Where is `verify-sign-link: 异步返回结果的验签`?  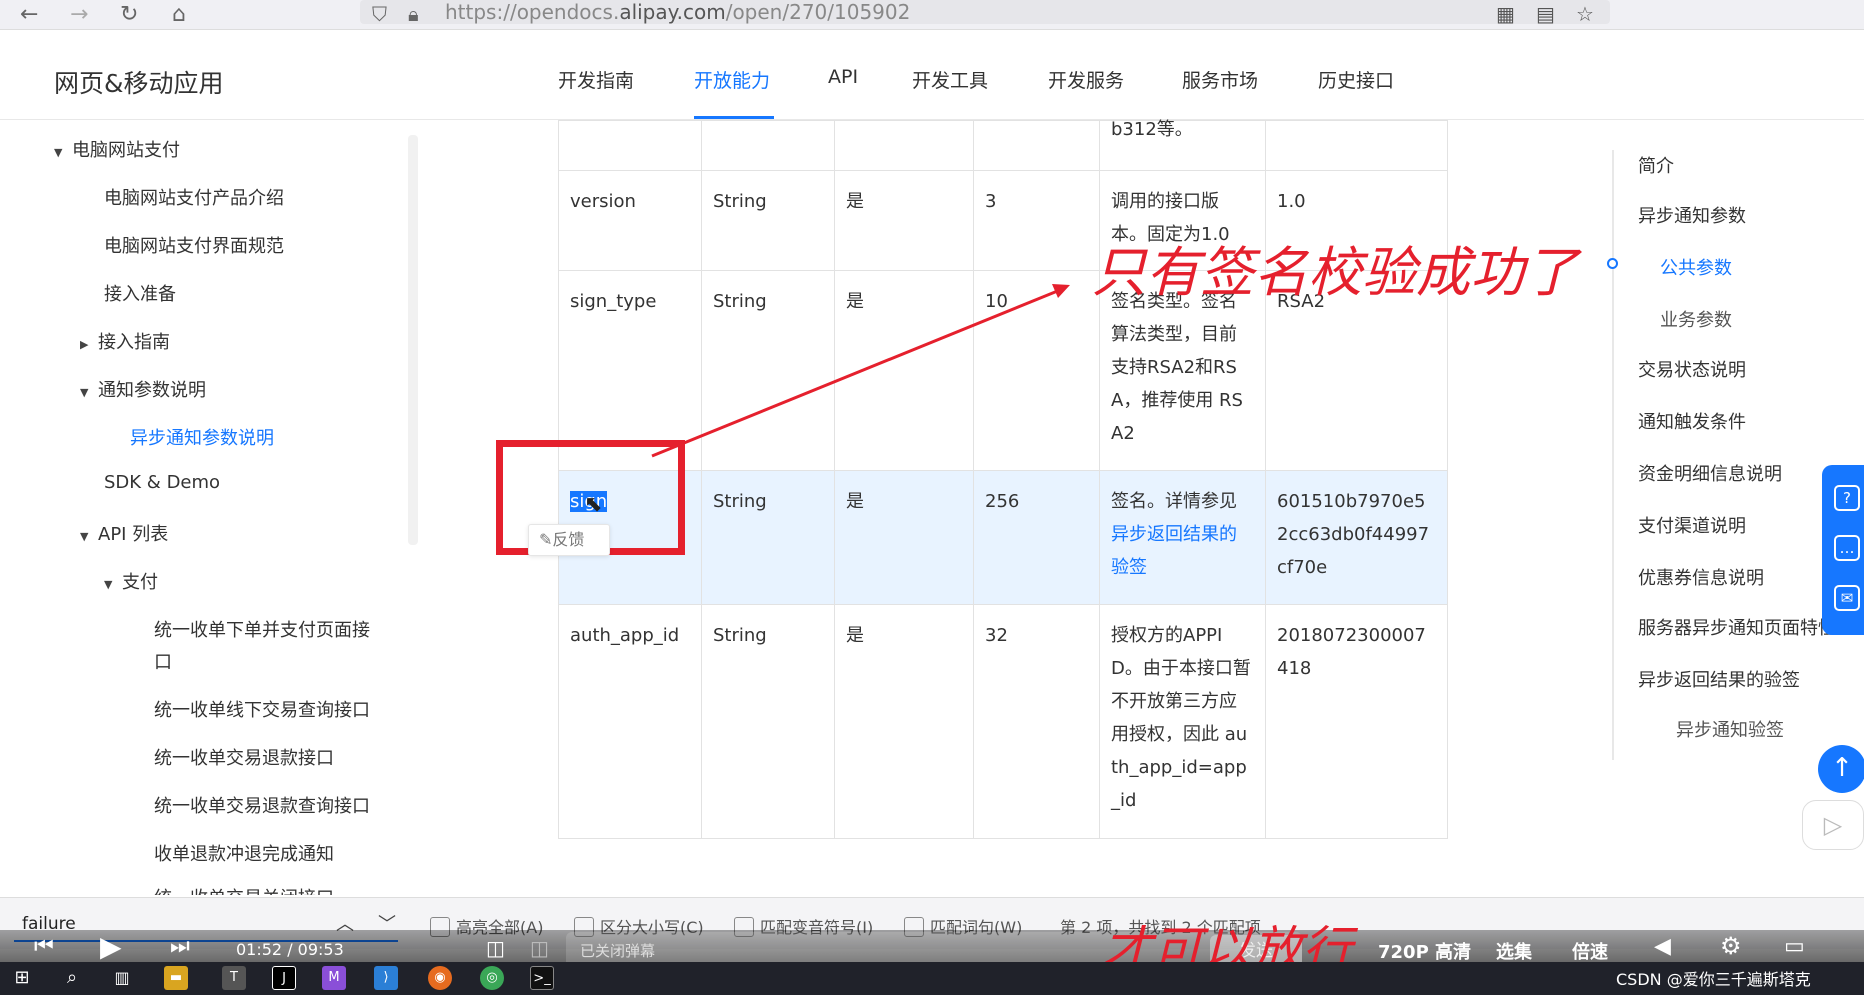 verify-sign-link: 异步返回结果的验签 is located at coordinates (1174, 551).